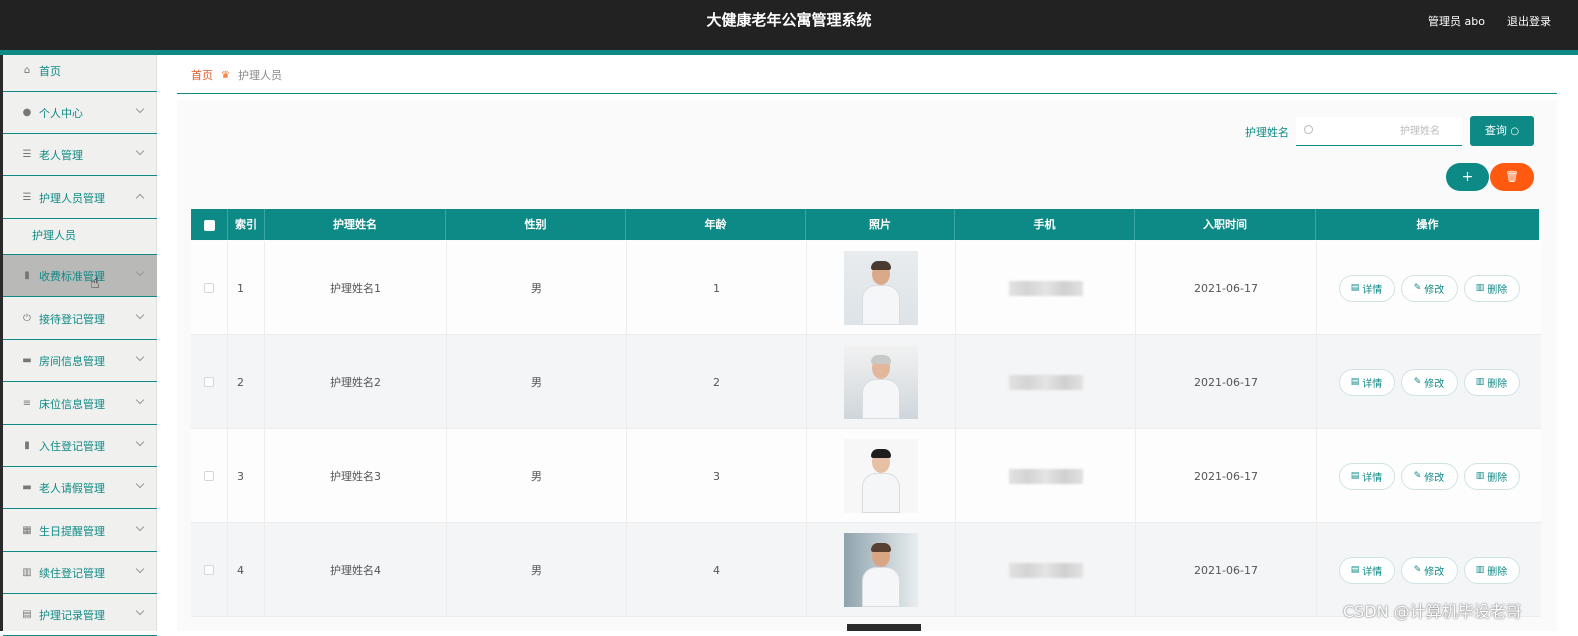 This screenshot has height=636, width=1578. I want to click on column-header: 索引, so click(246, 224).